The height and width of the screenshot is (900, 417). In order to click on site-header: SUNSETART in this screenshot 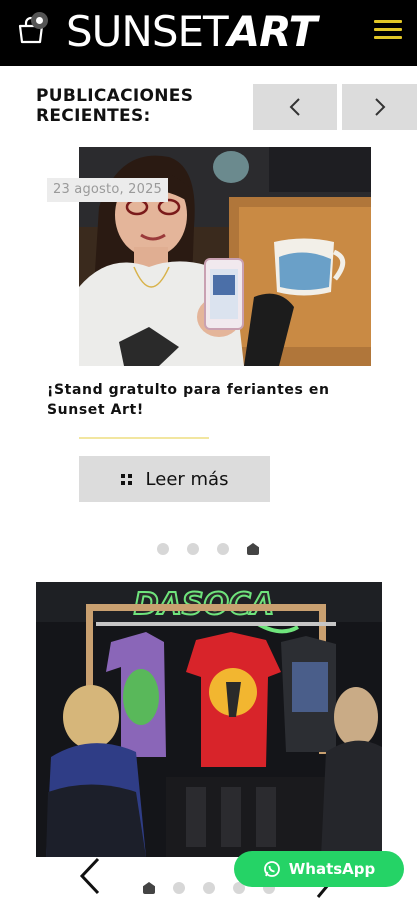, I will do `click(208, 33)`.